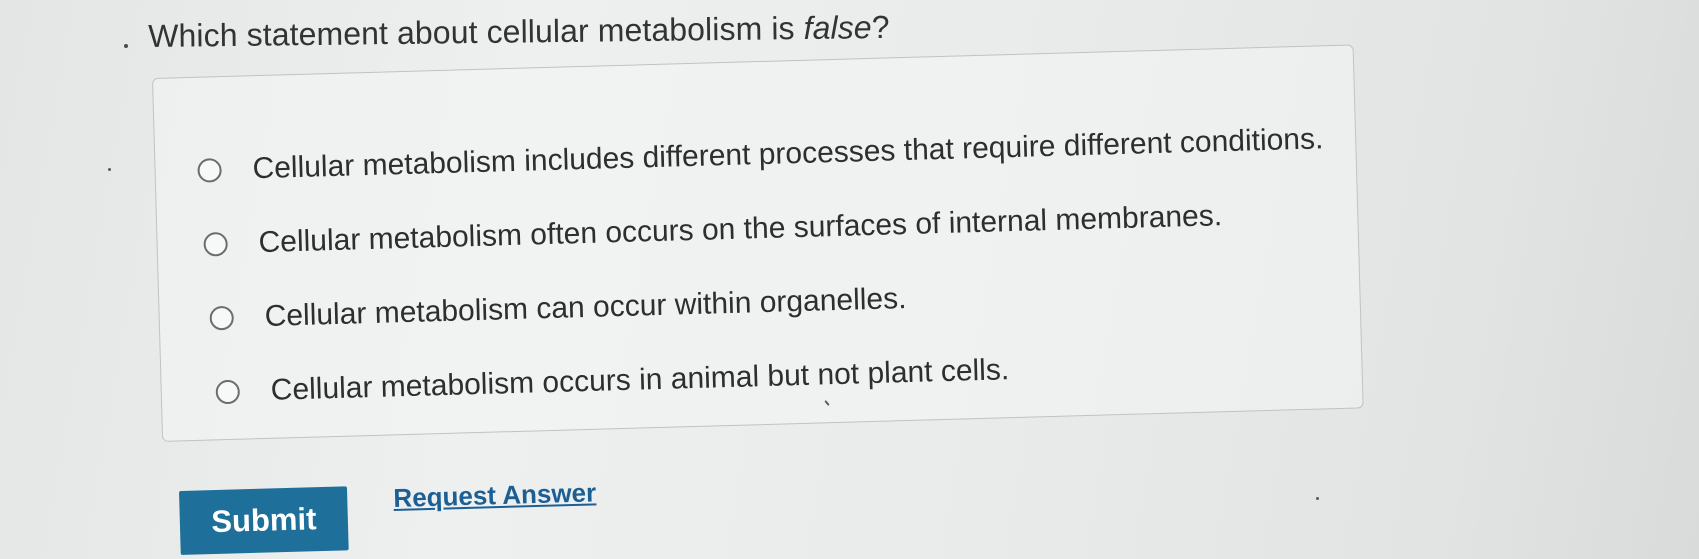  What do you see at coordinates (495, 495) in the screenshot?
I see `request-answer-link: Request Answer` at bounding box center [495, 495].